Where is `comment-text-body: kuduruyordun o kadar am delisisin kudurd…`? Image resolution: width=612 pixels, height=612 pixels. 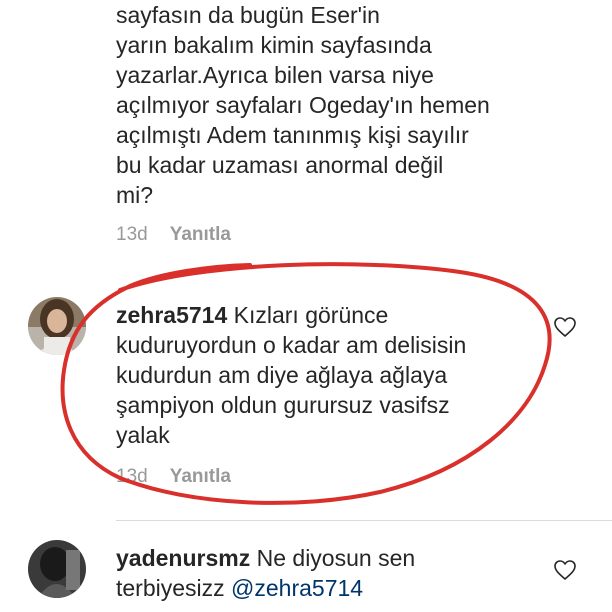
comment-text-body: kuduruyordun o kadar am delisisin kudurd… is located at coordinates (291, 390).